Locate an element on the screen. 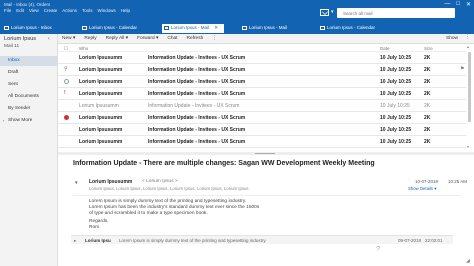  splitter-grip is located at coordinates (265, 153).